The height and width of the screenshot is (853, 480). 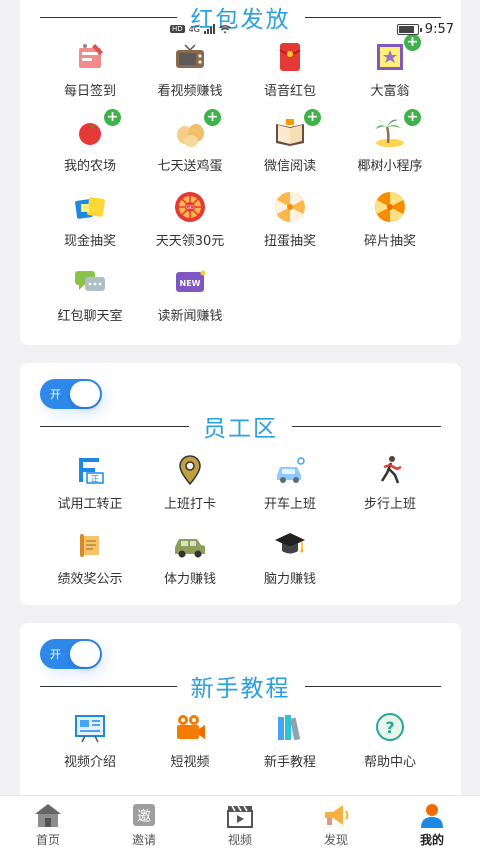 I want to click on tab-home: 首页, so click(x=48, y=824).